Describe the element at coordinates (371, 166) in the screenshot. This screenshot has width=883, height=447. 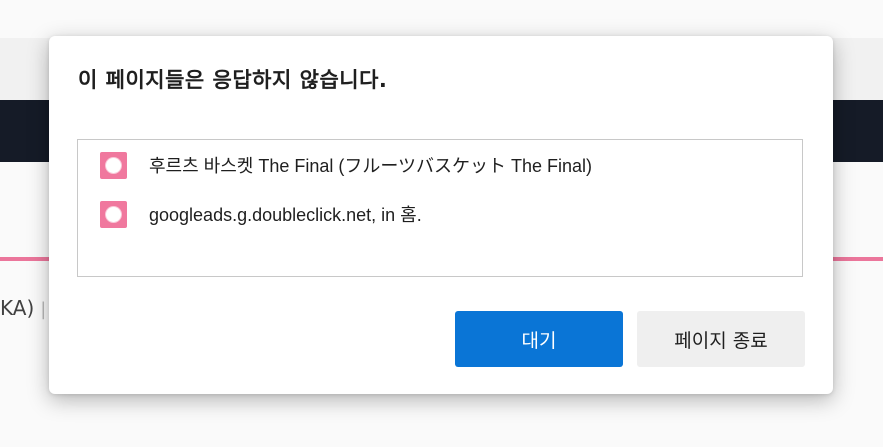
I see `list-item-label: 후르츠 바스켓 The Final (フルーツバスケット The Final)` at that location.